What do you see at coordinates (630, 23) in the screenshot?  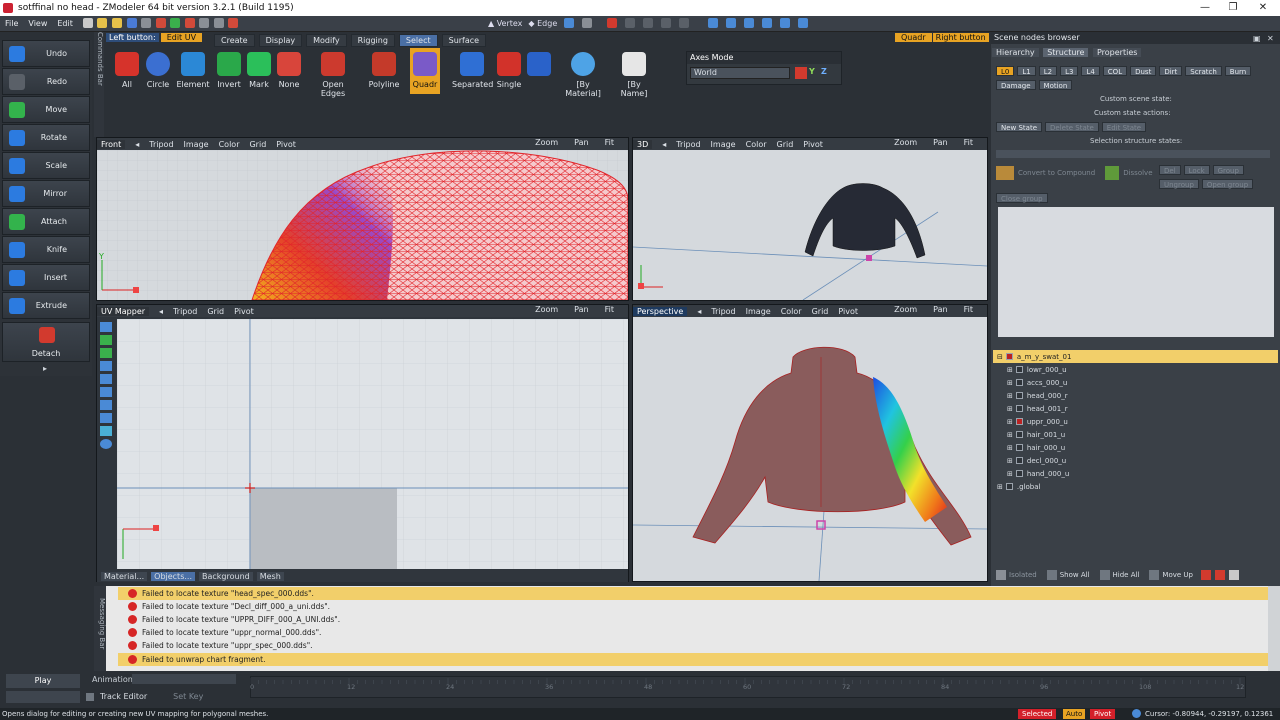 I see `snap-icon` at bounding box center [630, 23].